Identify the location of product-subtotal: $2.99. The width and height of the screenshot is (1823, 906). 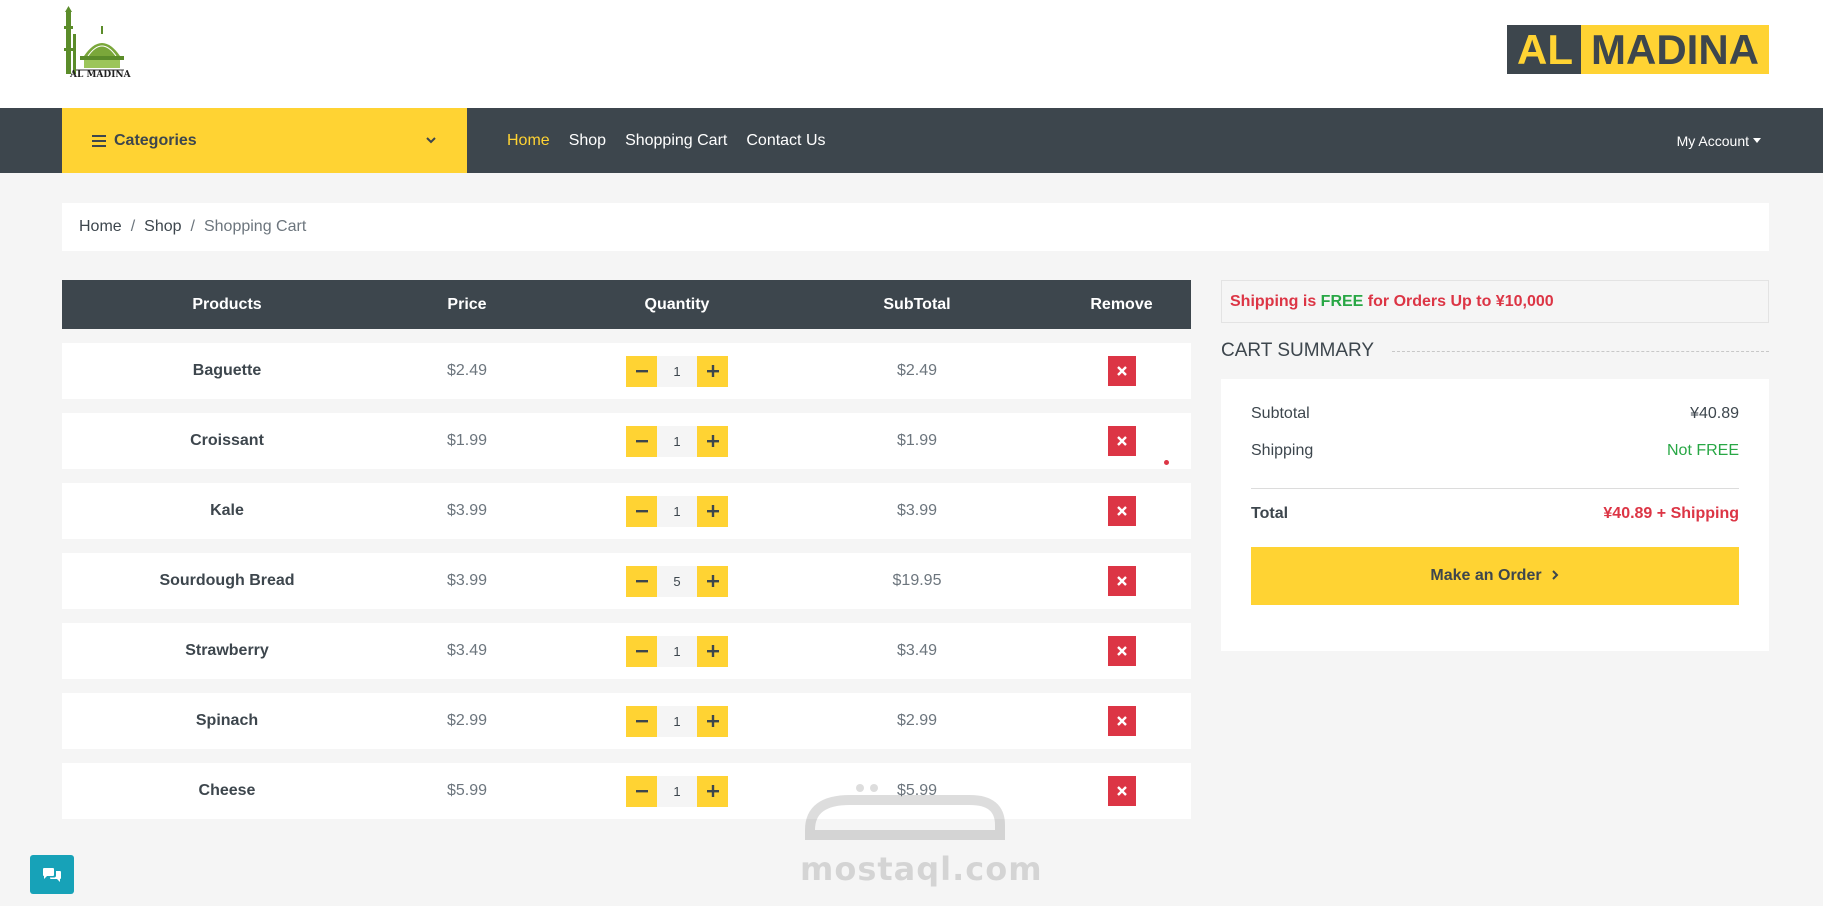
(917, 720).